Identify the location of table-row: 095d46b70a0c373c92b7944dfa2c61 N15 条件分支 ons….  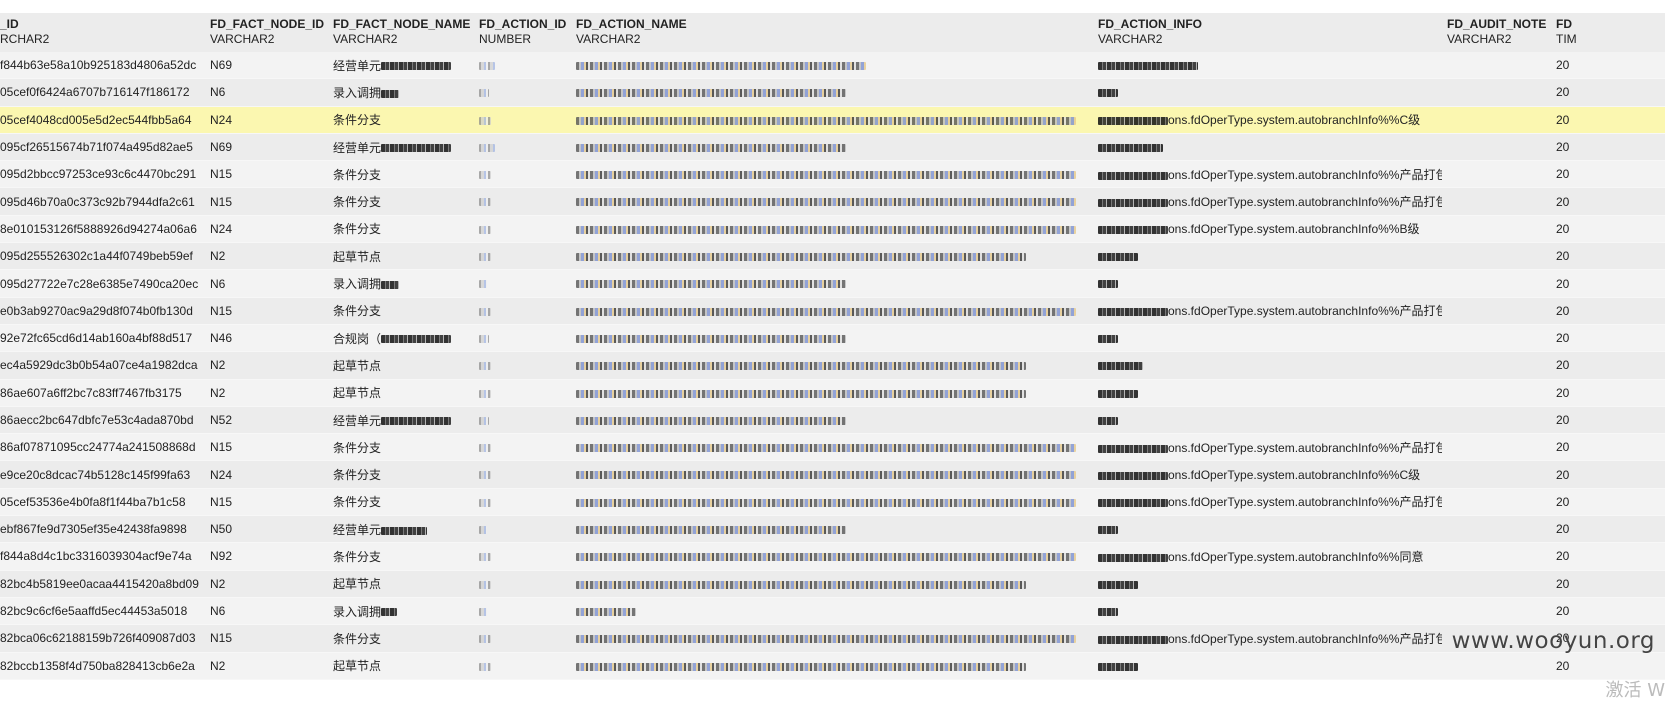
(832, 201).